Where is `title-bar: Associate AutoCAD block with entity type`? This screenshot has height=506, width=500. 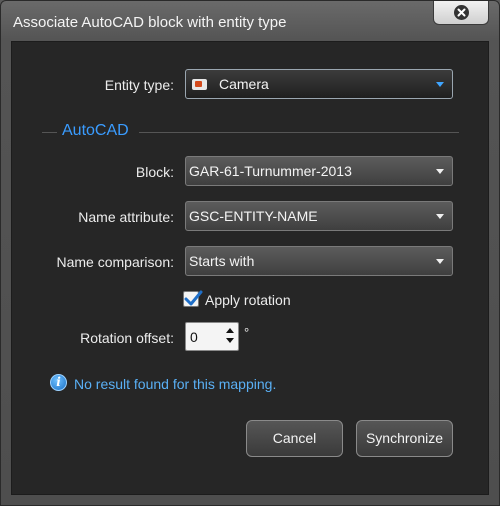 title-bar: Associate AutoCAD block with entity type is located at coordinates (250, 21).